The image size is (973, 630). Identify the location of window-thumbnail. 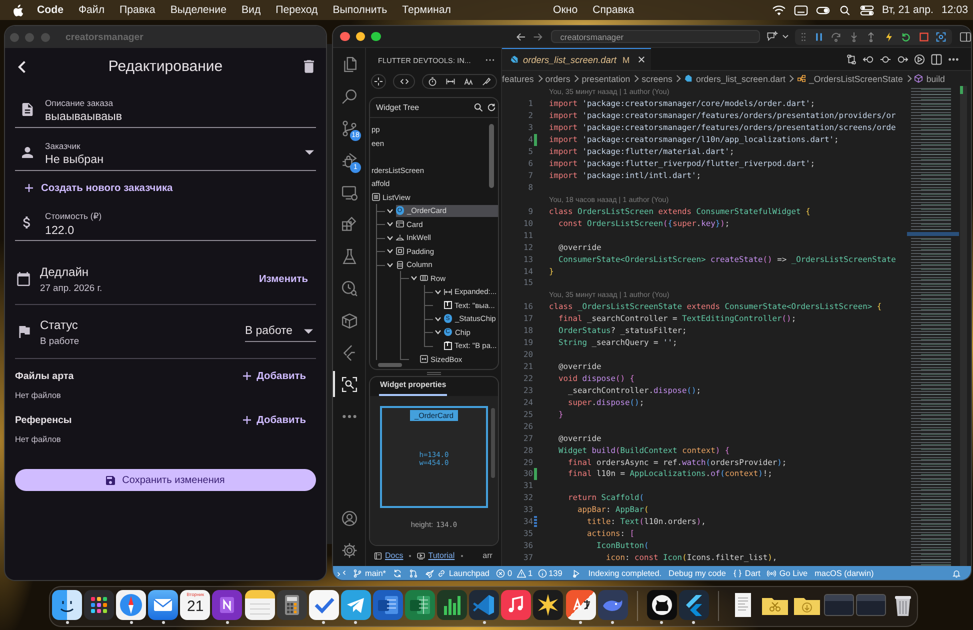
(871, 605).